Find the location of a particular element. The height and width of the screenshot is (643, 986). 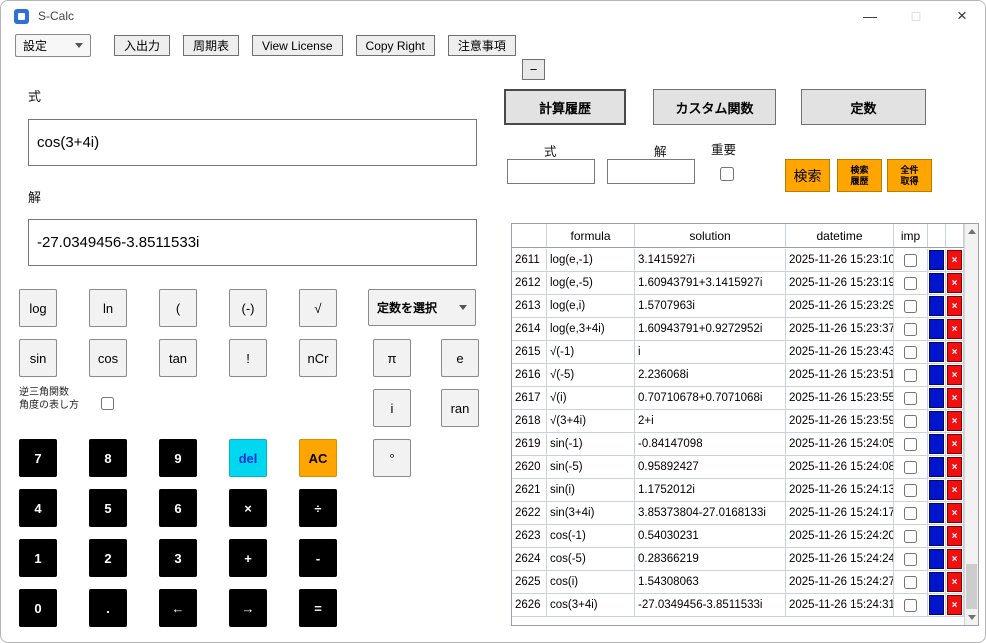

scrollbar-thumb is located at coordinates (971, 586).